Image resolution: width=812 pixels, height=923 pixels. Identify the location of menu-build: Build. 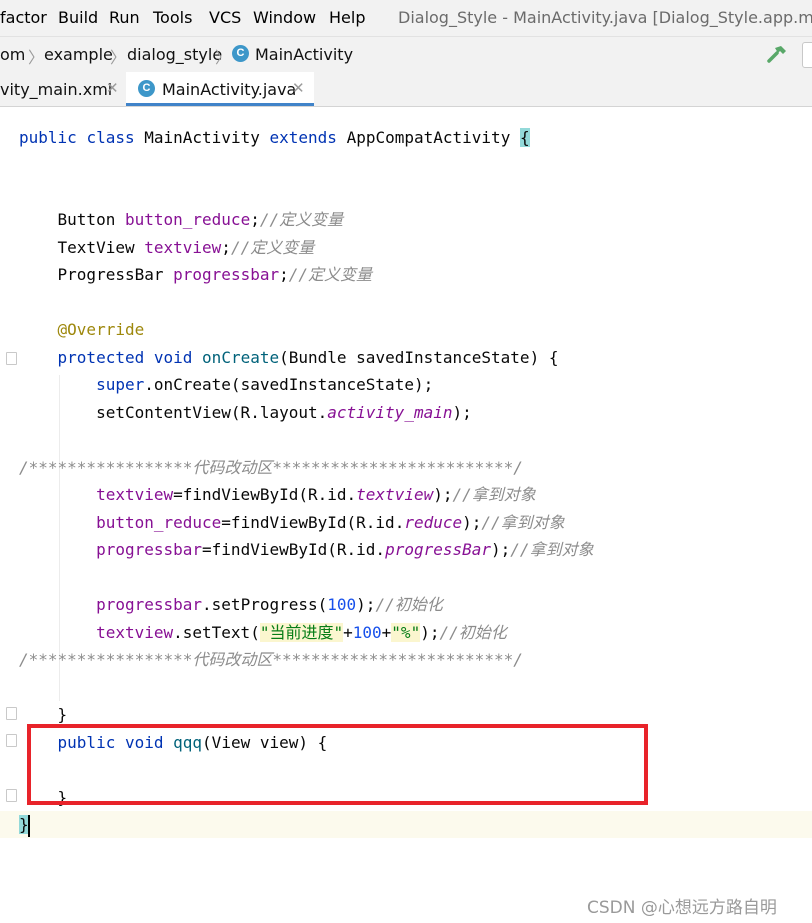
(78, 17).